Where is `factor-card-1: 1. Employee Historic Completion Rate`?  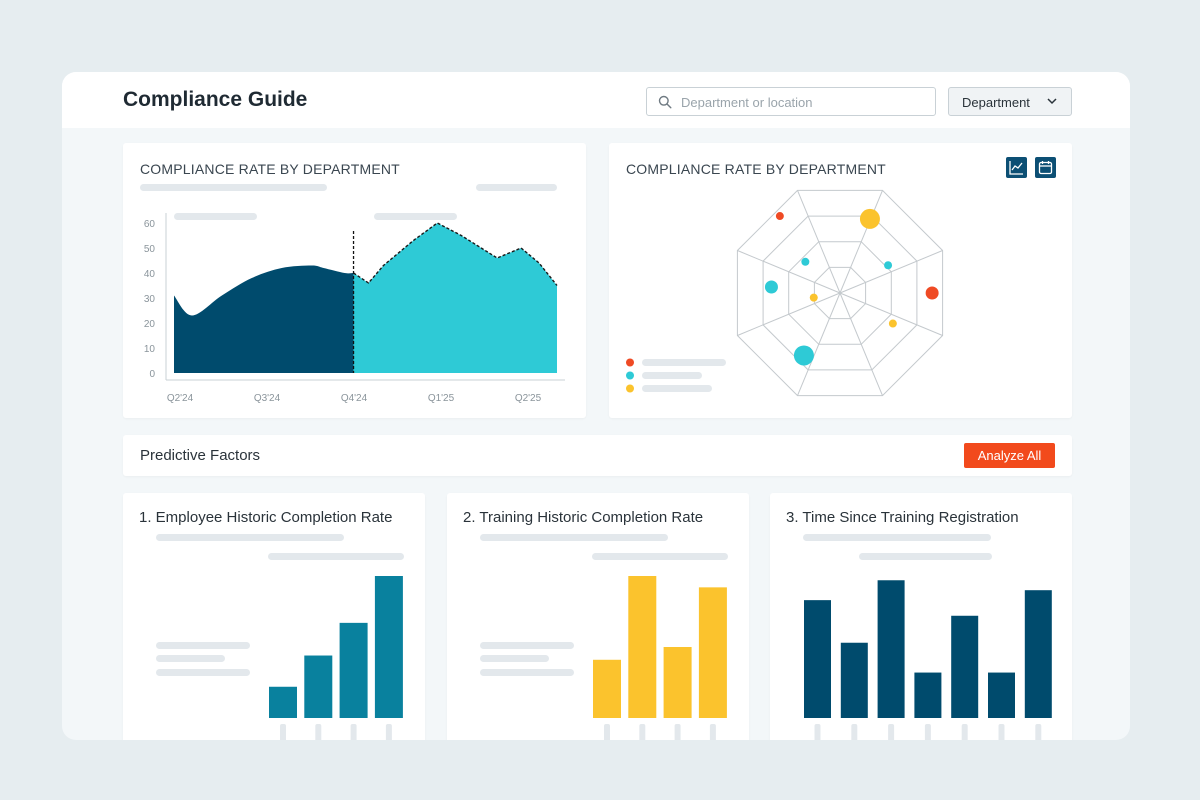 factor-card-1: 1. Employee Historic Completion Rate is located at coordinates (274, 616).